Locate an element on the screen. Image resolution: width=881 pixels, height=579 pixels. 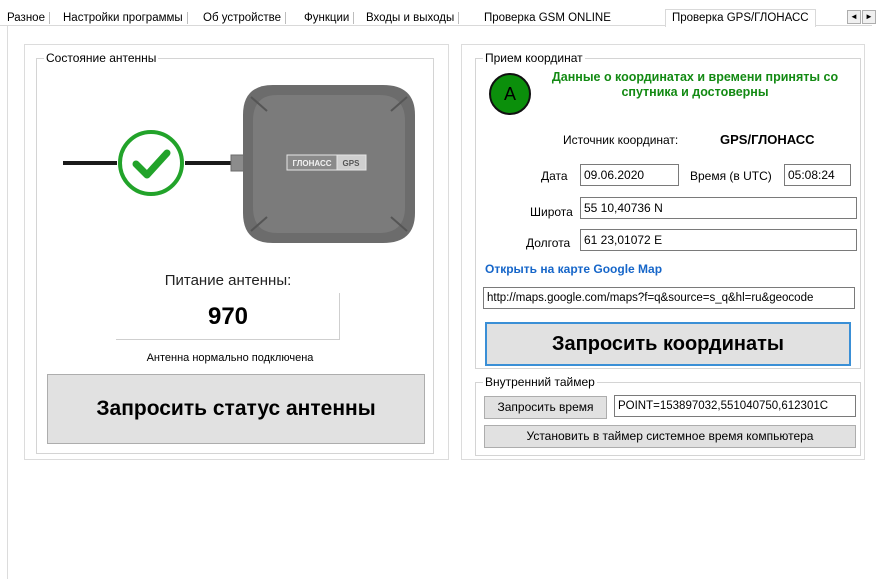
open-google-map-link: Открыть на карте Google Map is located at coordinates (573, 269).